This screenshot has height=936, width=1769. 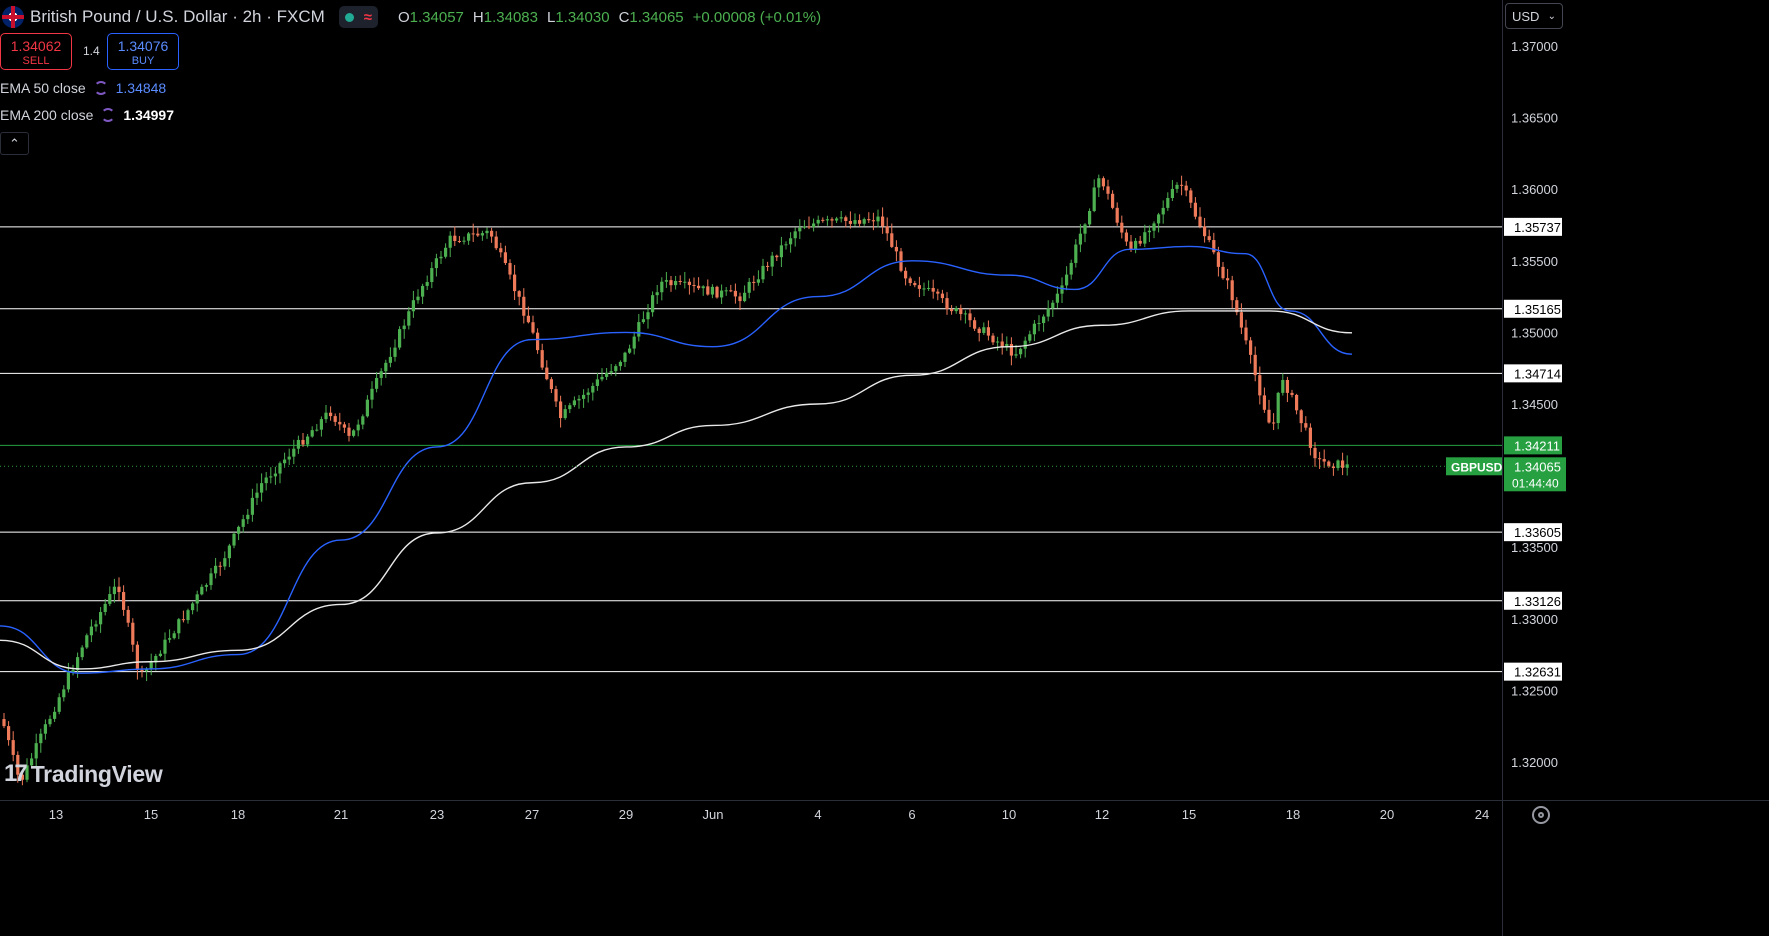 I want to click on x-tick-label: 20, so click(x=1387, y=814).